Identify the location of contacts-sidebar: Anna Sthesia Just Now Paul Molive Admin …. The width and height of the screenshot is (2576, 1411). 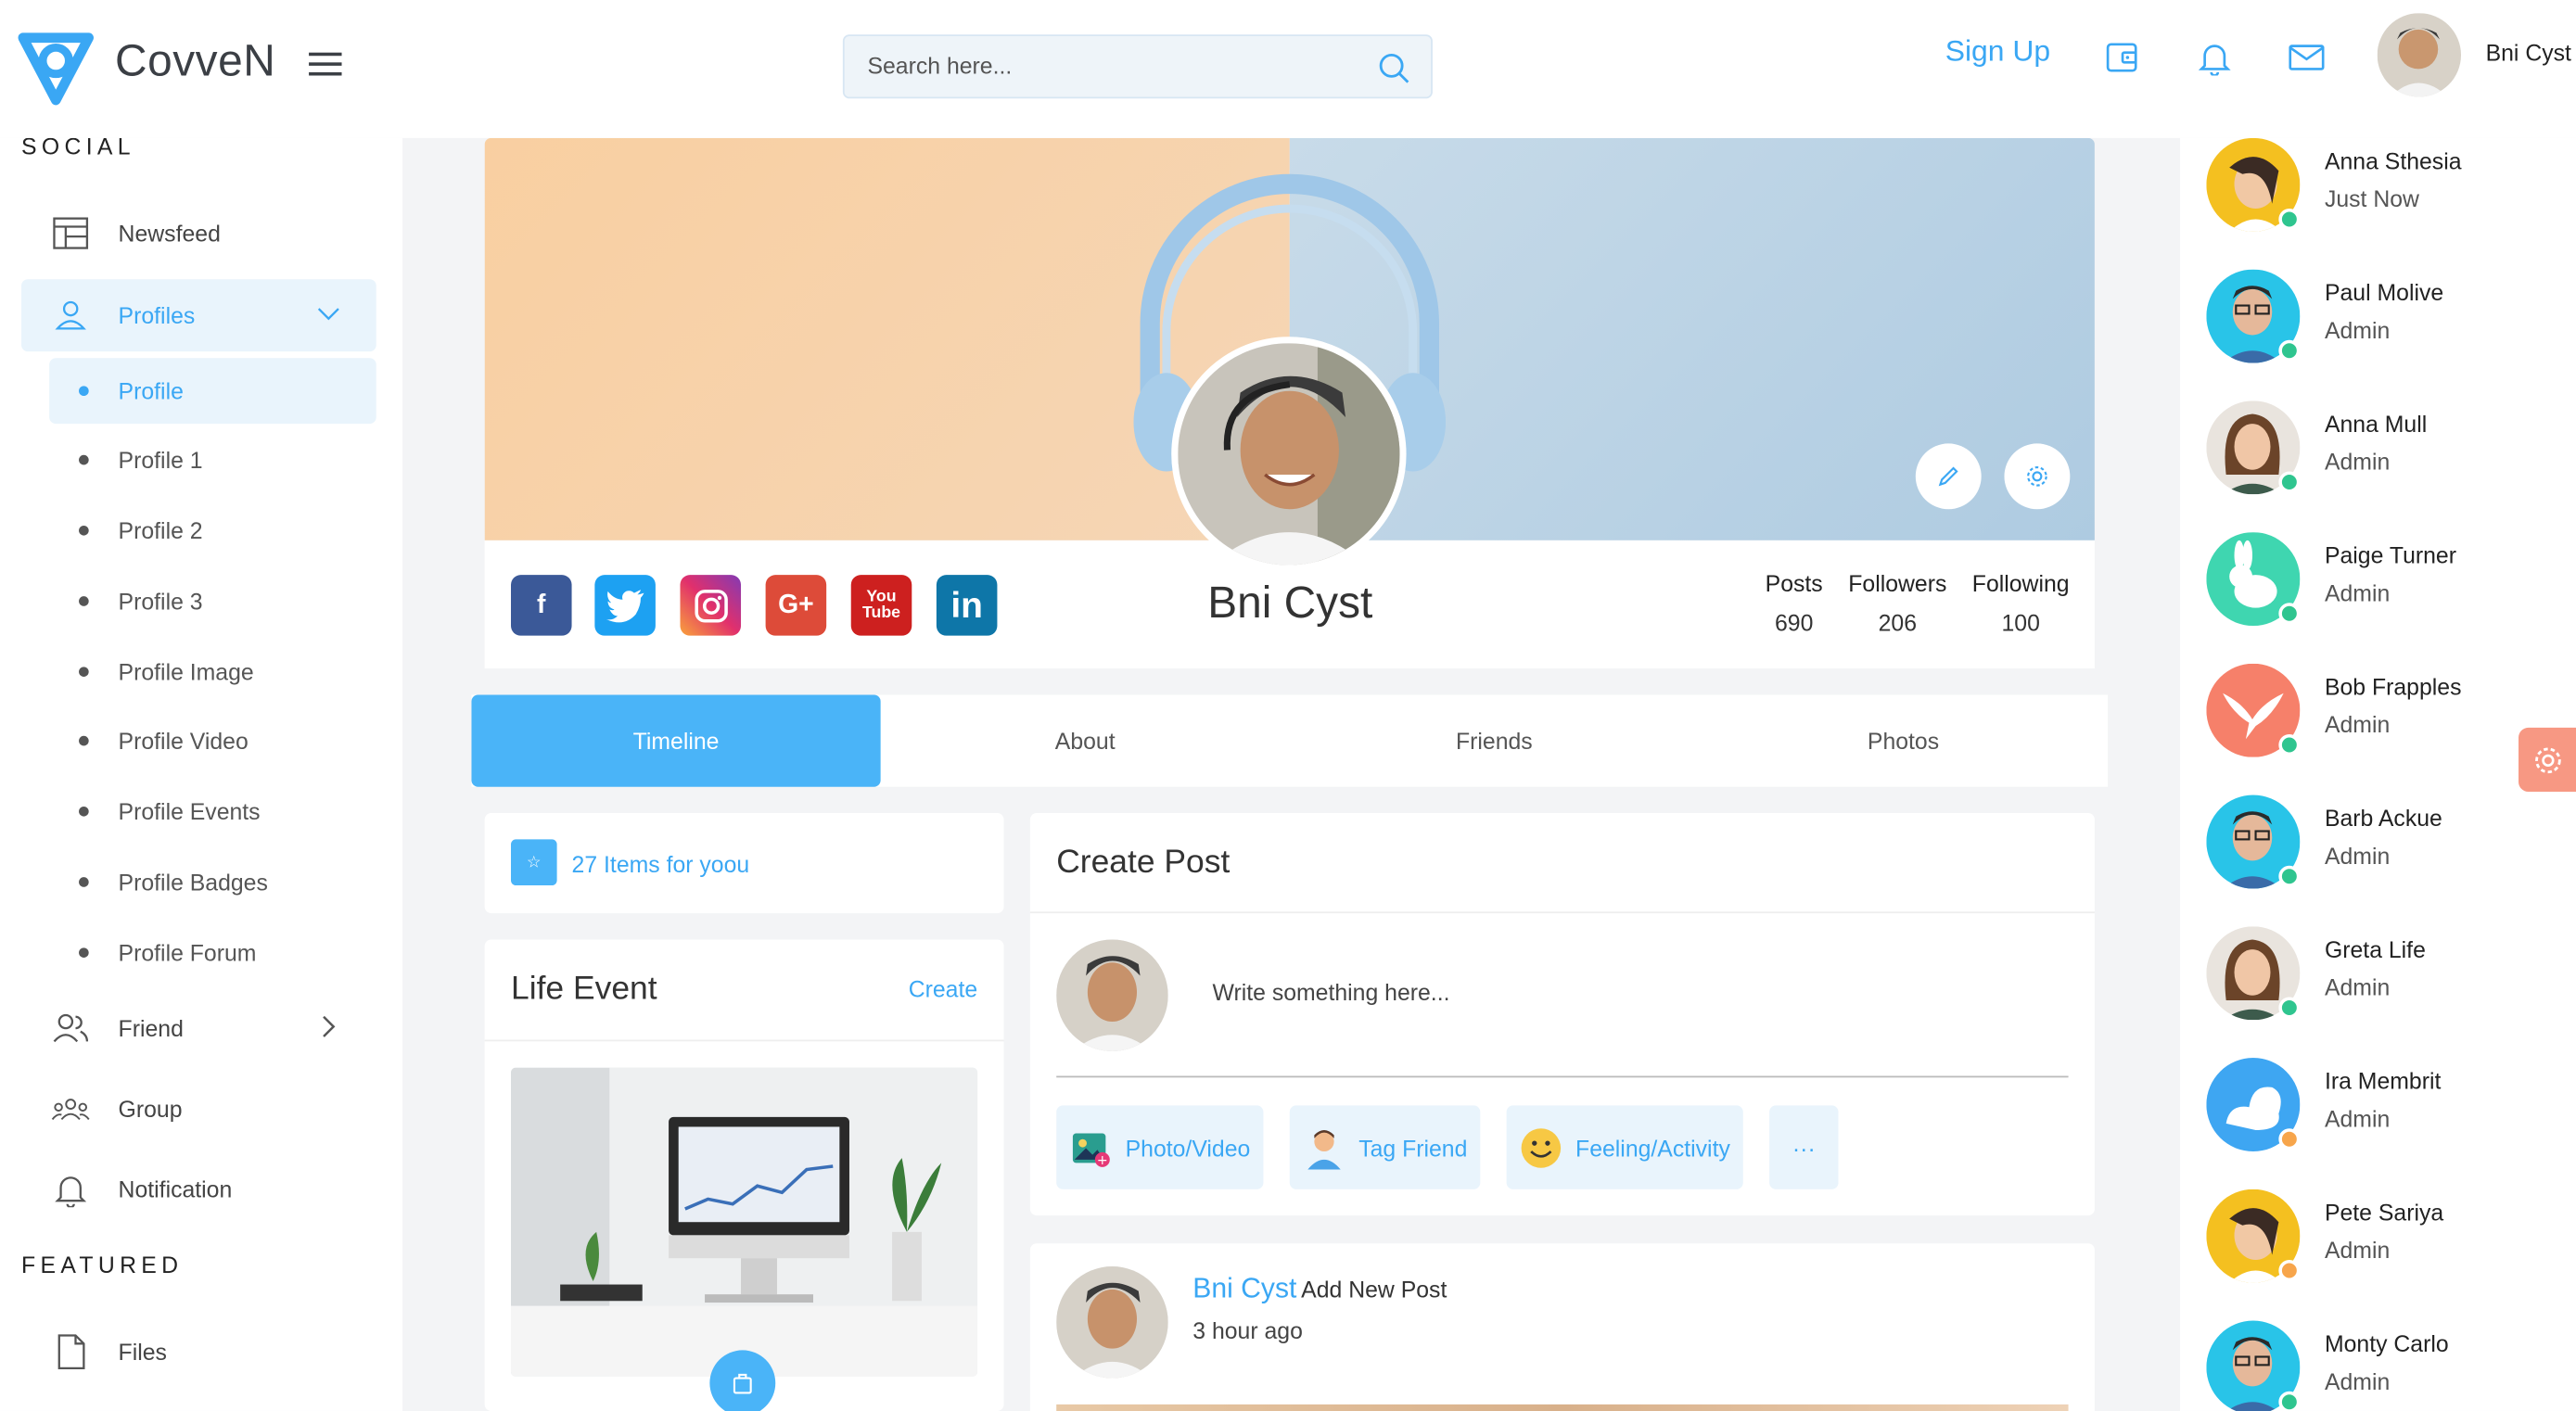
(2378, 774).